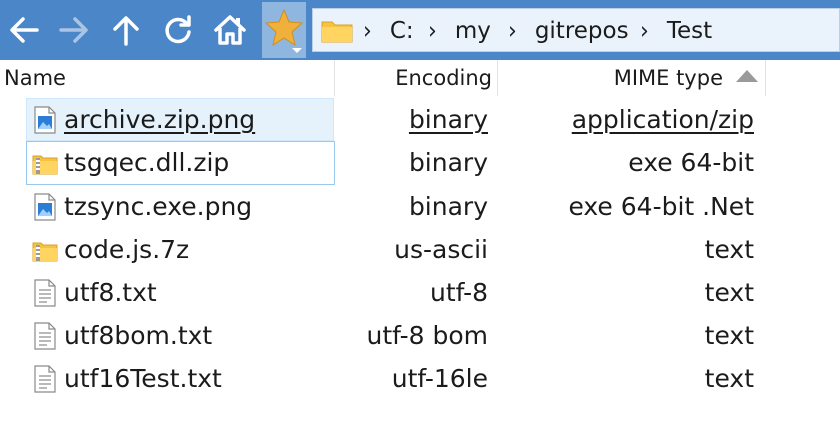 This screenshot has width=840, height=436. Describe the element at coordinates (143, 378) in the screenshot. I see `file-name: utf16Test.txt` at that location.